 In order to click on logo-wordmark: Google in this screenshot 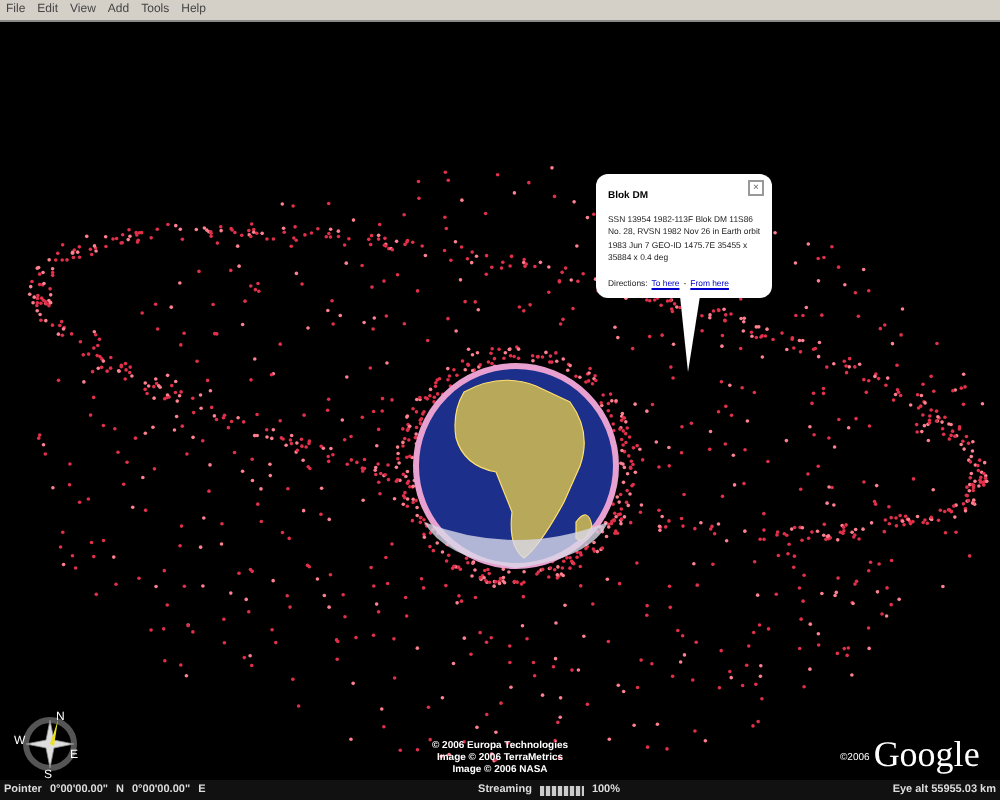, I will do `click(926, 754)`.